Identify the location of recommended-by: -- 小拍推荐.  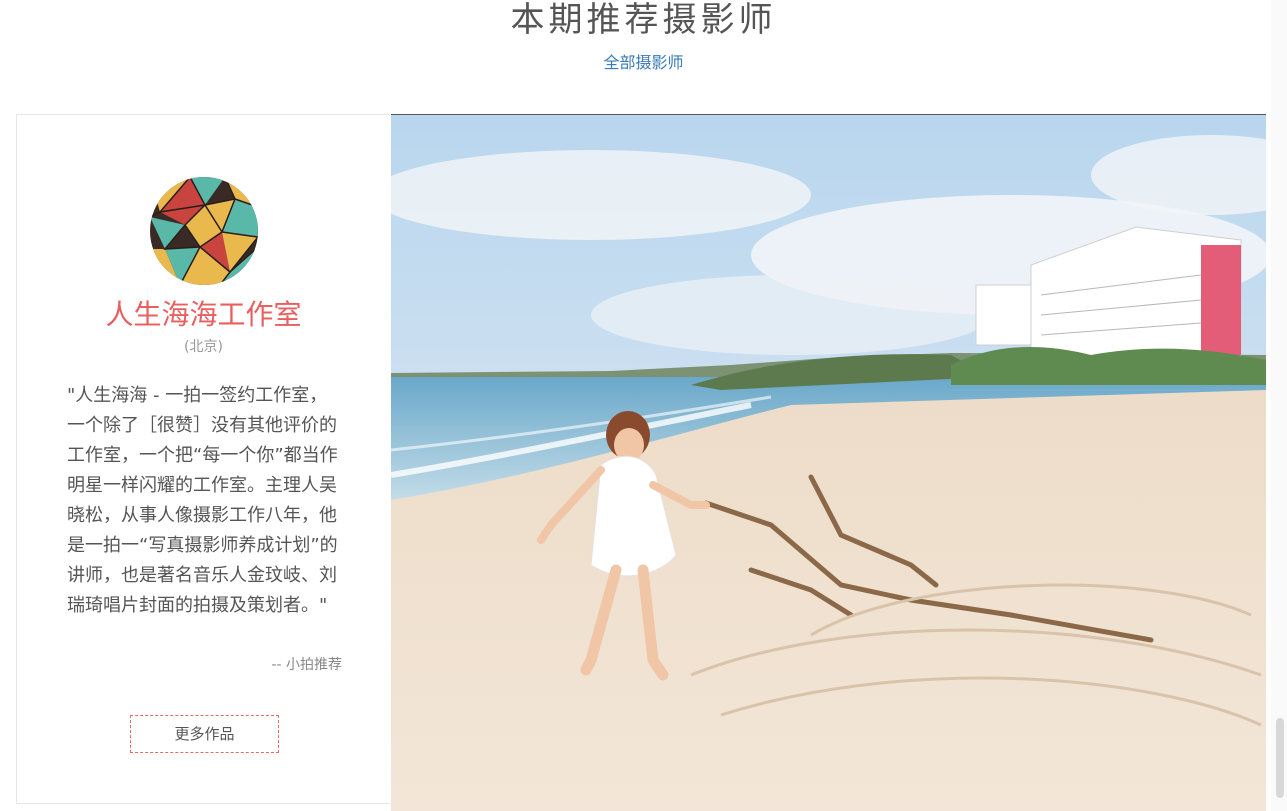
(306, 665).